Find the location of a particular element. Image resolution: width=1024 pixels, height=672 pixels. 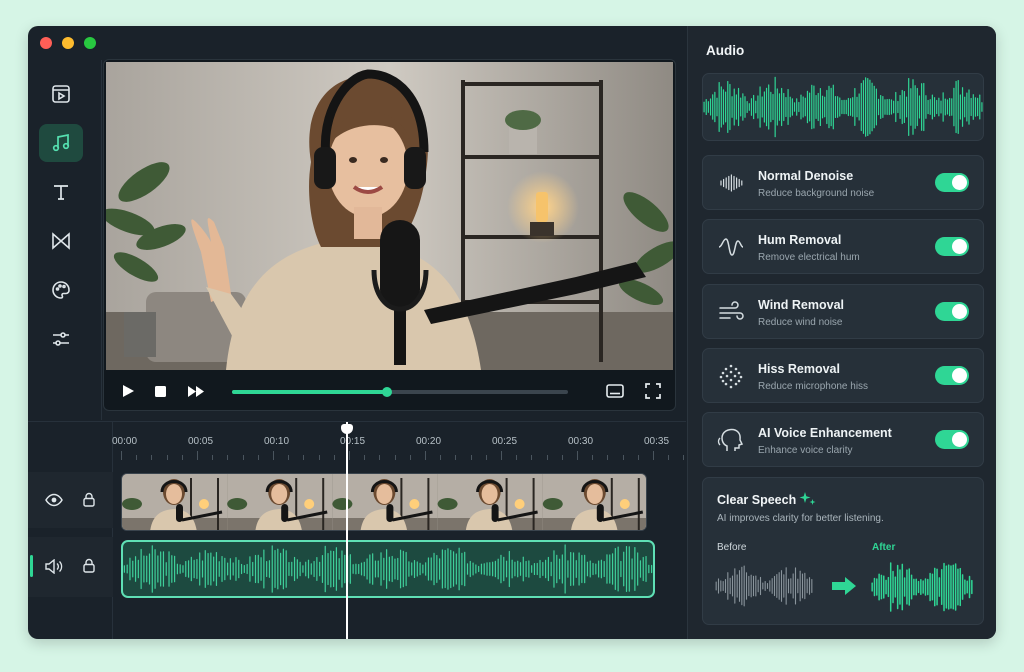

feature-card-wind-removal: Wind Removal Reduce wind noise is located at coordinates (843, 311).